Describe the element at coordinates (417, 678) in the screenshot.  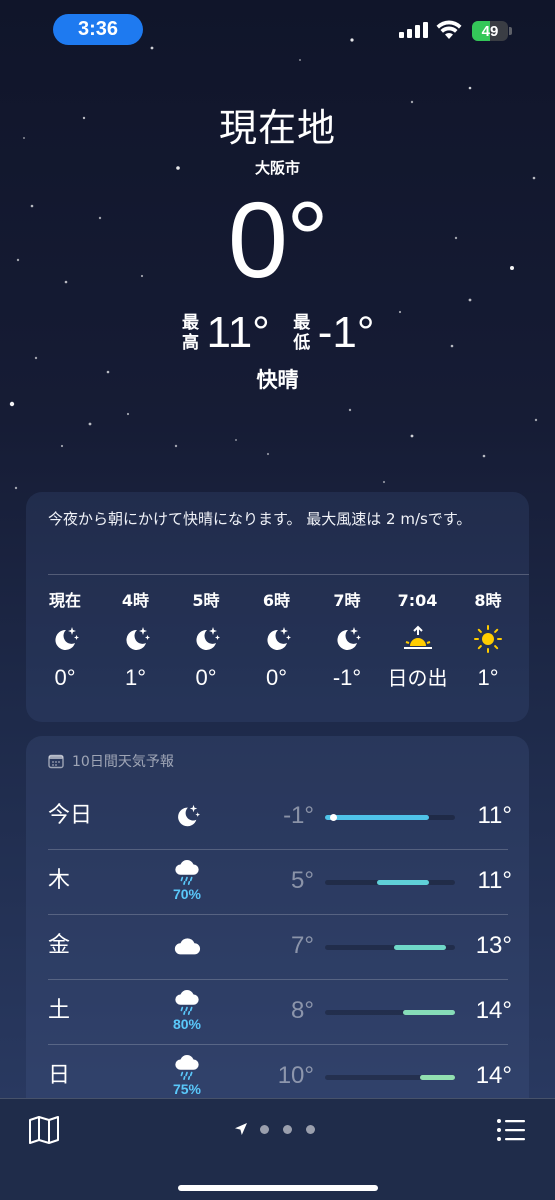
I see `hourly-temperature: 日の出` at that location.